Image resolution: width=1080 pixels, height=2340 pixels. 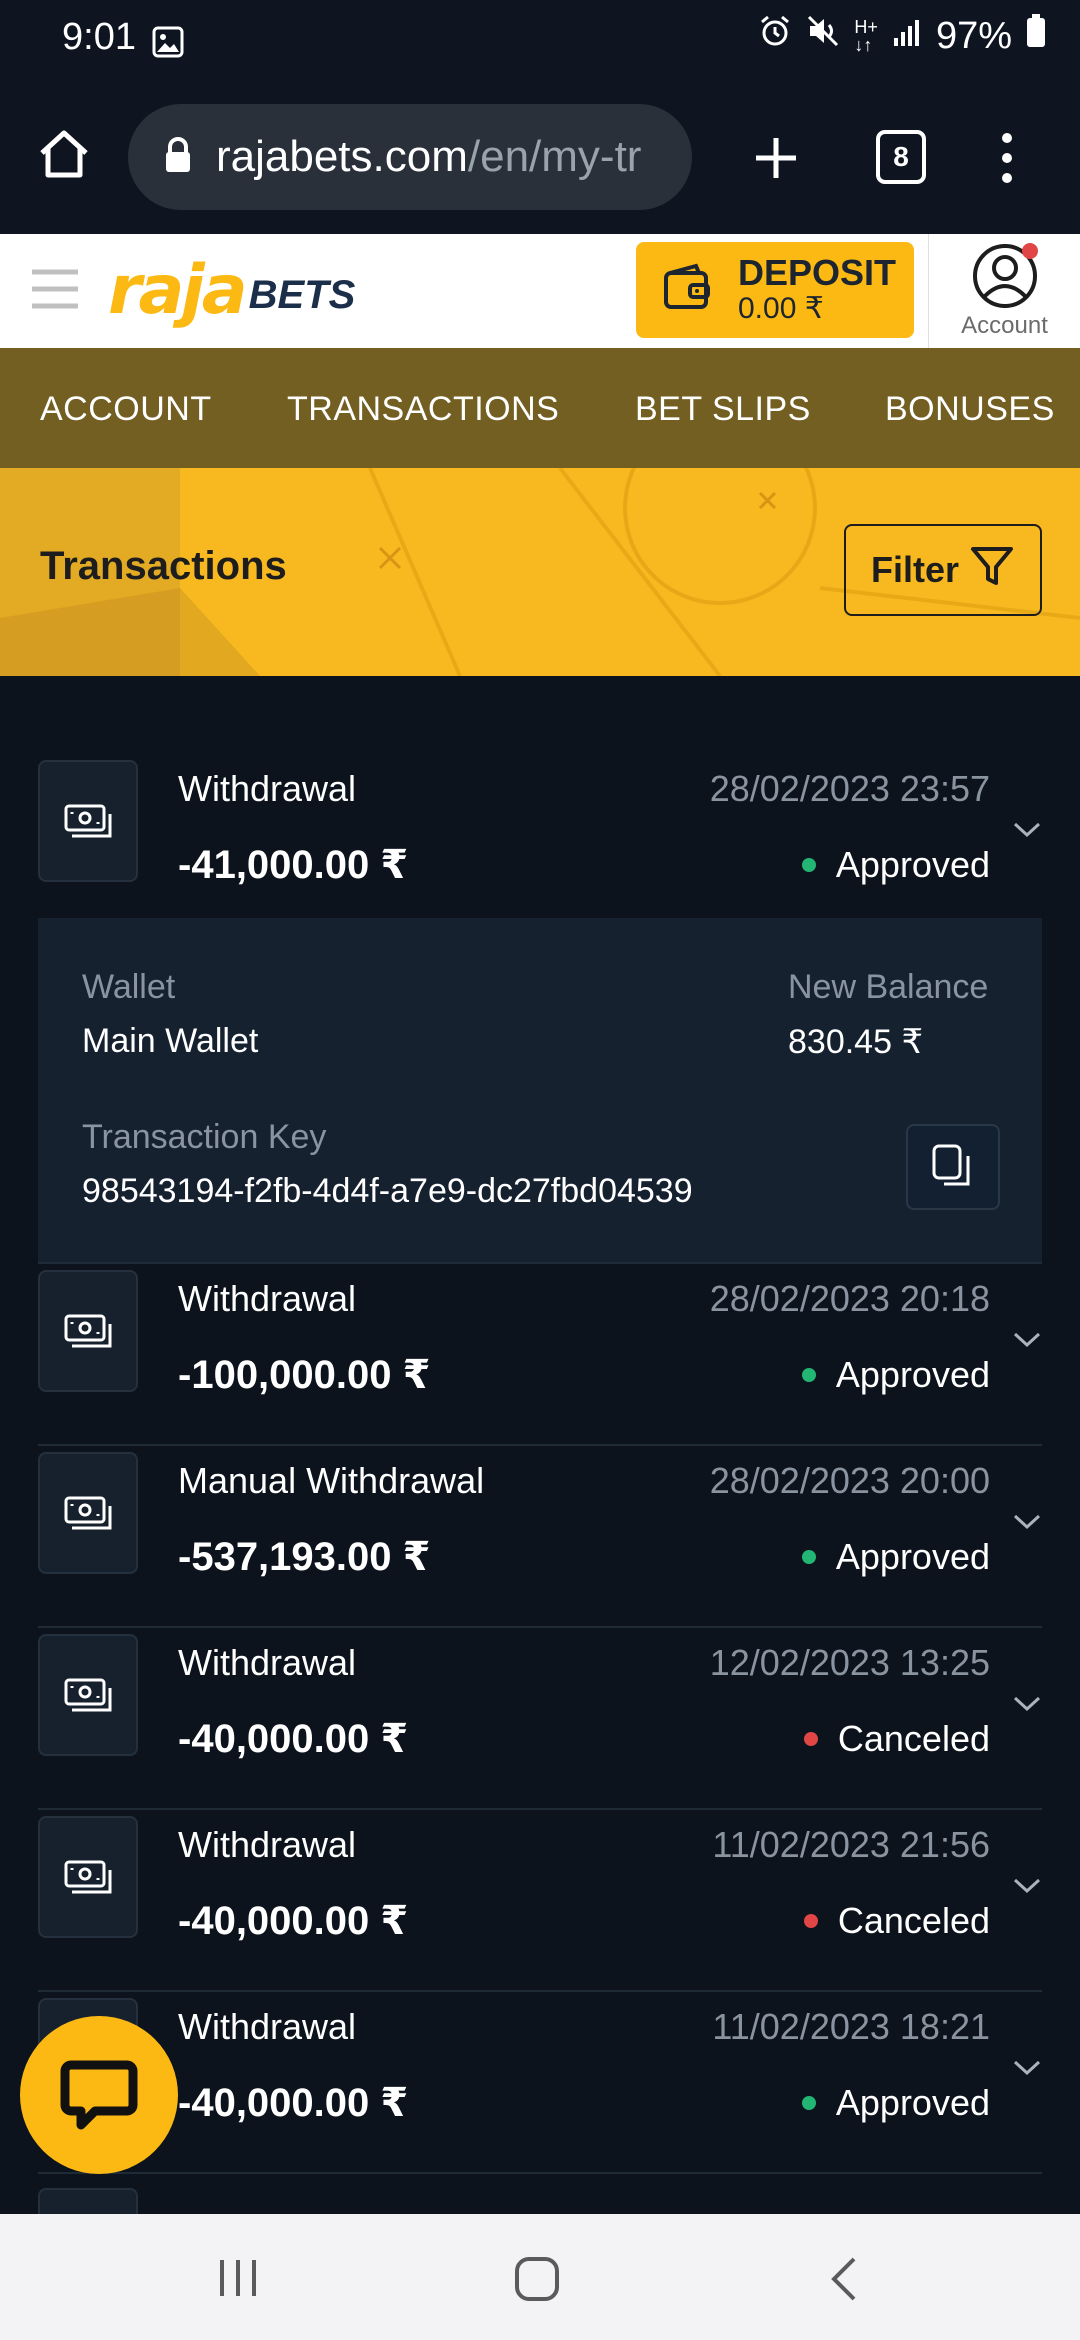 I want to click on transaction-date: 12/02/2023 13:25, so click(x=849, y=1662).